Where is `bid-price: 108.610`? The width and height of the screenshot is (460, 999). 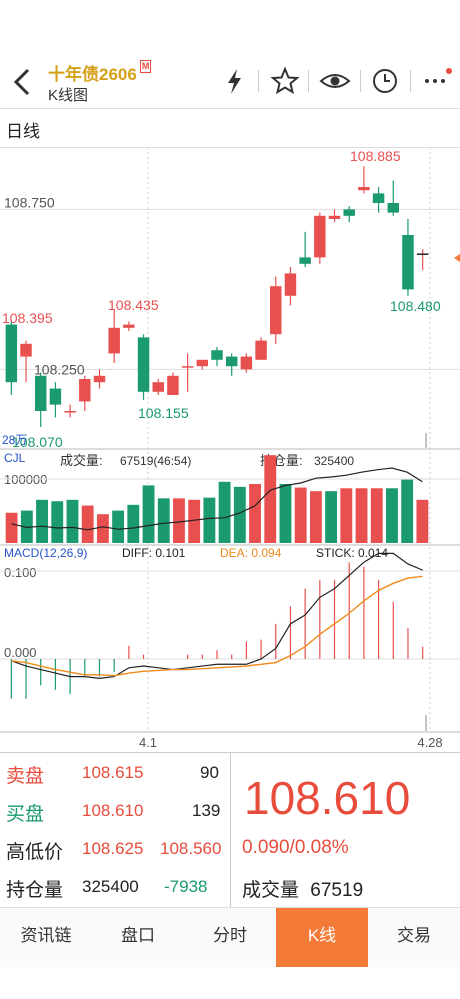
bid-price: 108.610 is located at coordinates (113, 810).